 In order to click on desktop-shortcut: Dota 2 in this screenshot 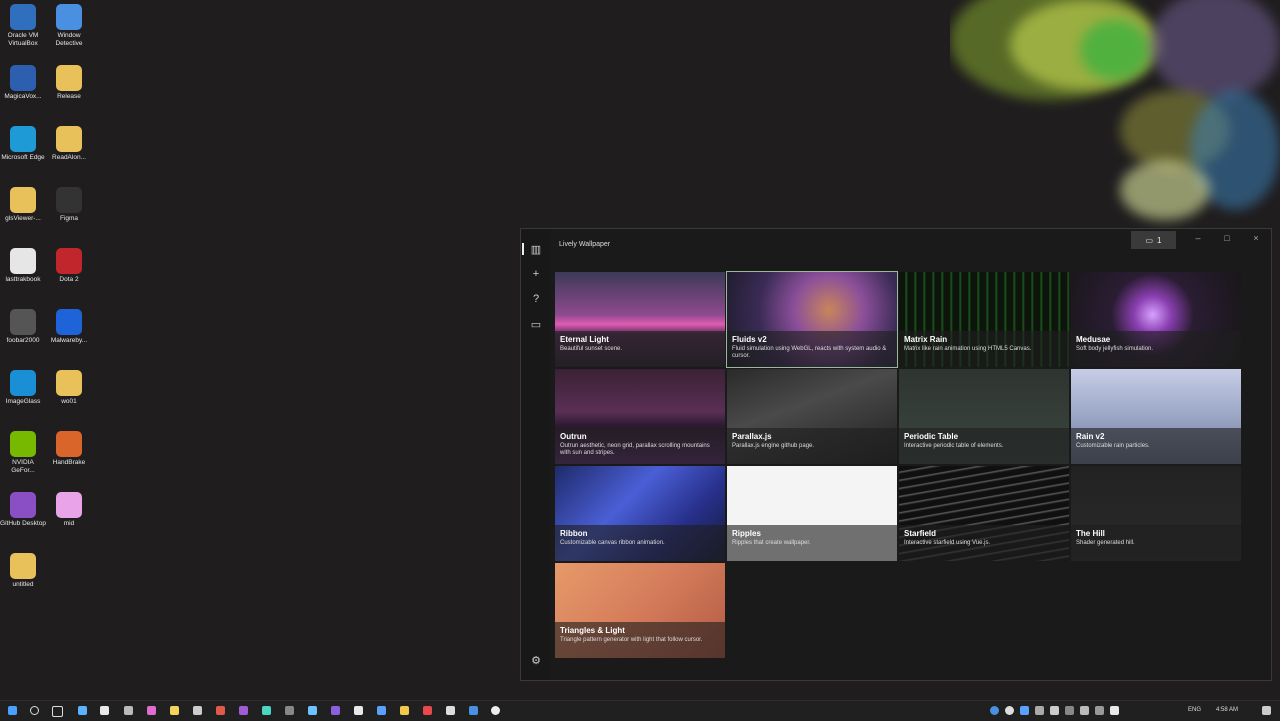, I will do `click(69, 266)`.